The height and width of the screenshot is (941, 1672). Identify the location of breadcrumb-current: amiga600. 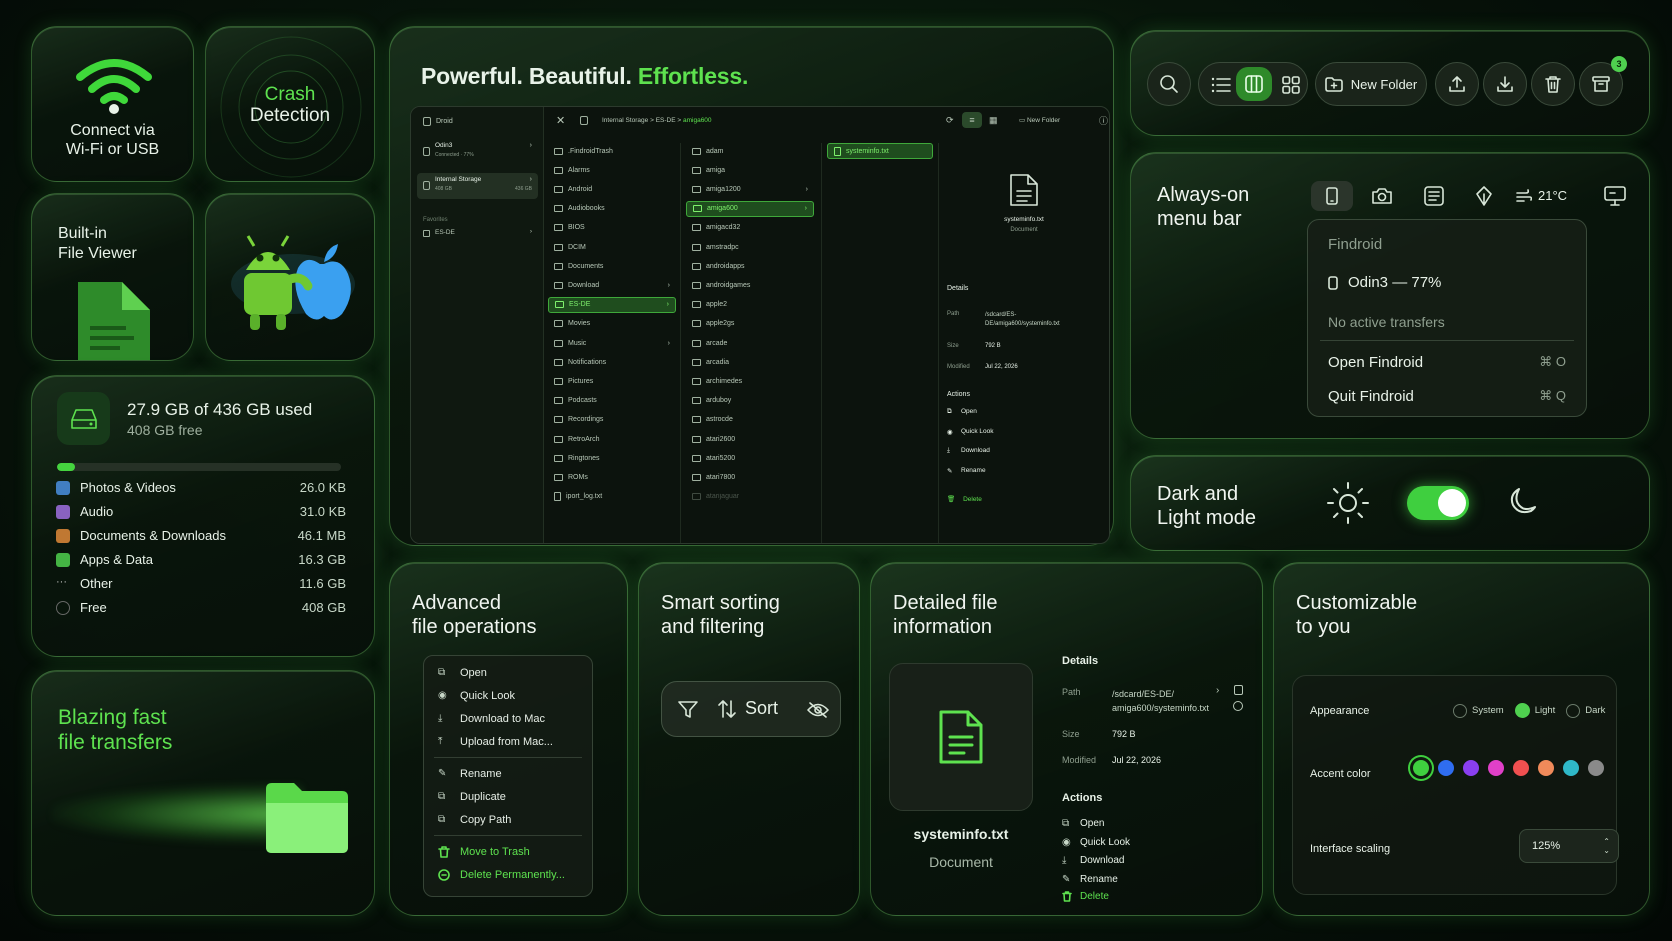
(697, 120).